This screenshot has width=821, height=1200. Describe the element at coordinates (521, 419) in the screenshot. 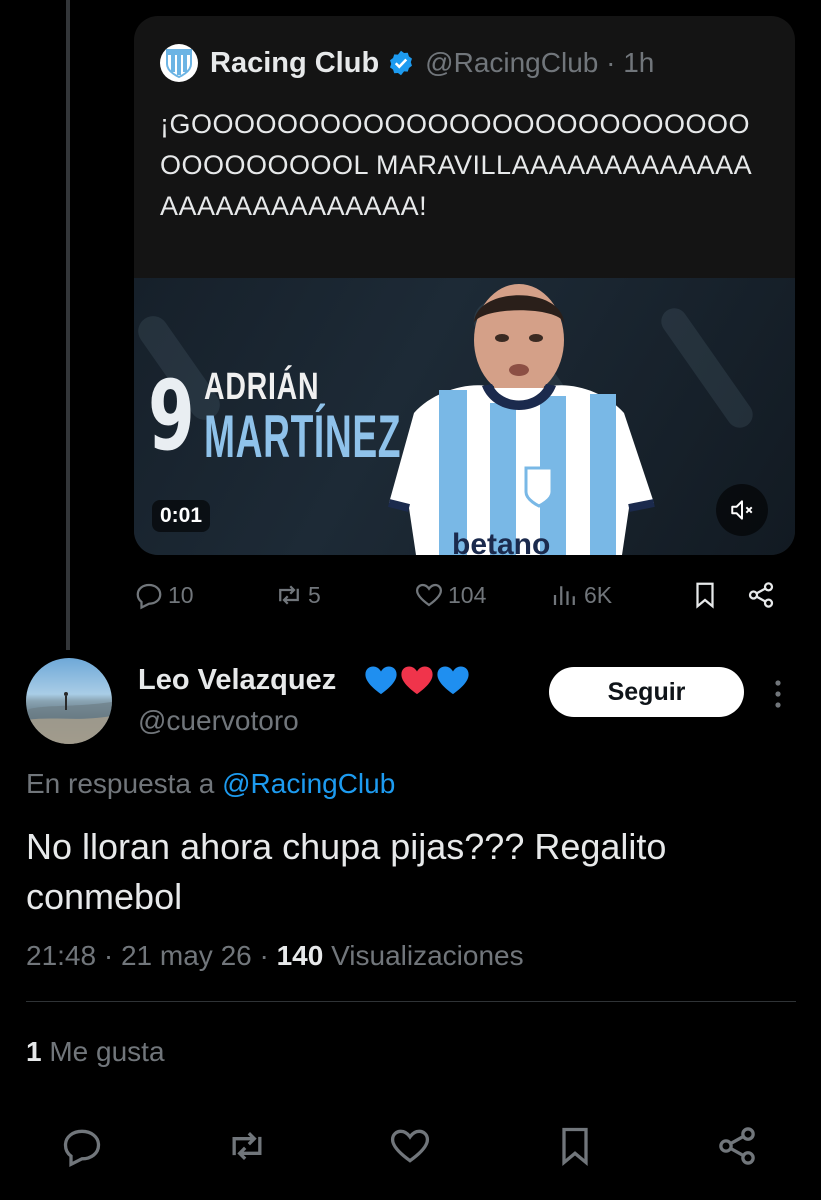

I see `player-image: betano` at that location.